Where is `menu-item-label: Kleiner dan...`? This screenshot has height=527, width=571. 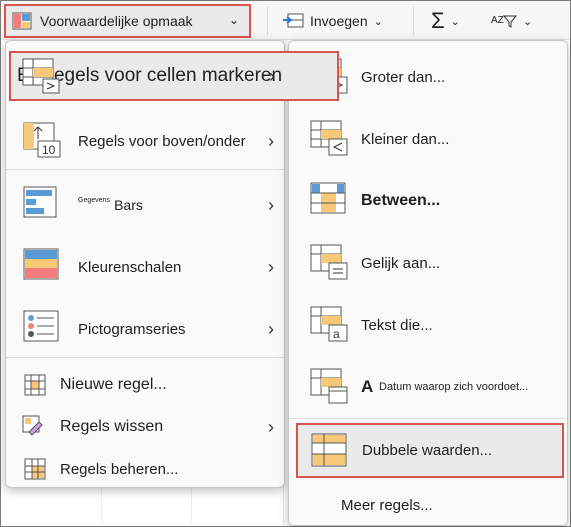
menu-item-label: Kleiner dan... is located at coordinates (405, 139).